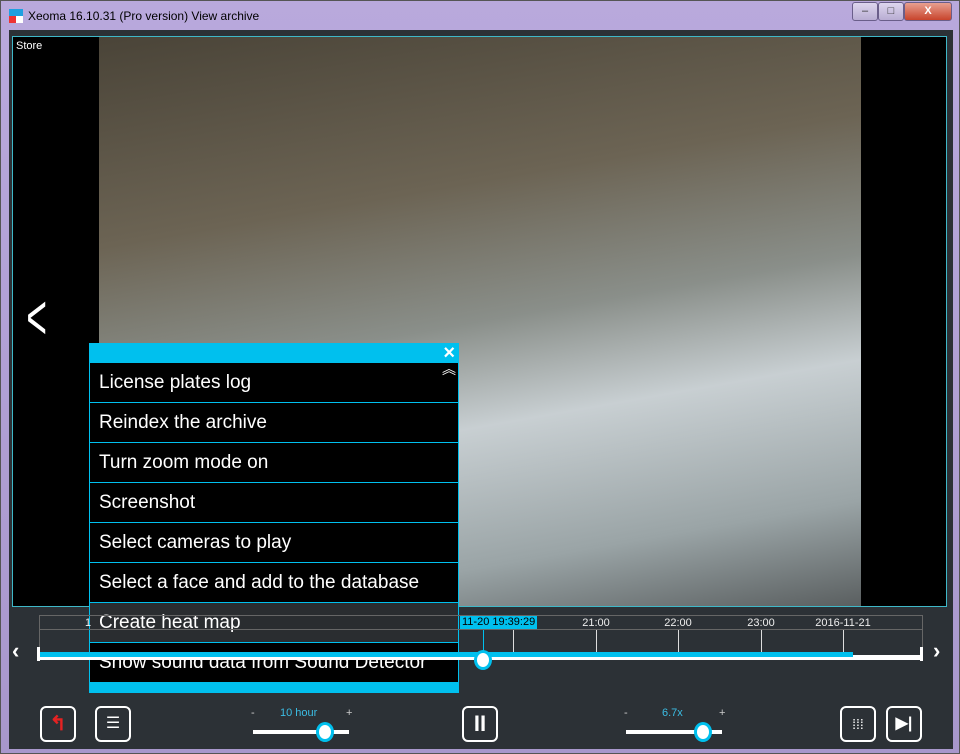 The height and width of the screenshot is (754, 960). Describe the element at coordinates (253, 713) in the screenshot. I see `scale-minus: -` at that location.